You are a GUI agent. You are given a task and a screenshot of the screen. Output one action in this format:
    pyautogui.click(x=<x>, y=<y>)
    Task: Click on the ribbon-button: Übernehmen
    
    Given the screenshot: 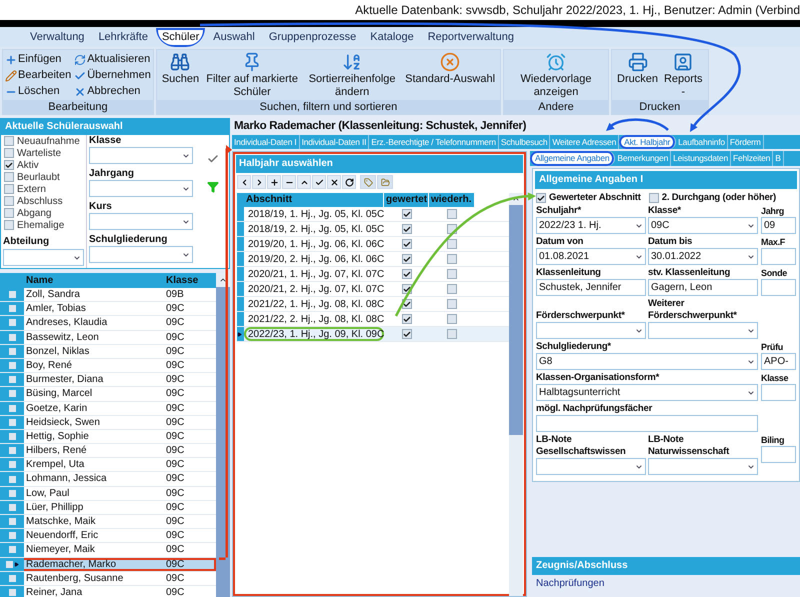 What is the action you would take?
    pyautogui.click(x=112, y=75)
    